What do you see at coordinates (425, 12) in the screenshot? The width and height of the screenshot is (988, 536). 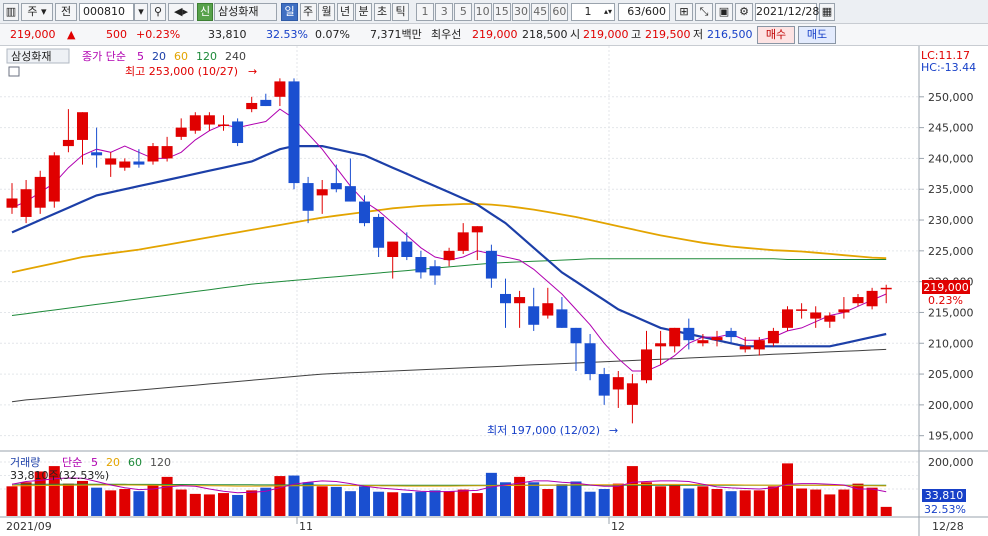 I see `interval-0: 1` at bounding box center [425, 12].